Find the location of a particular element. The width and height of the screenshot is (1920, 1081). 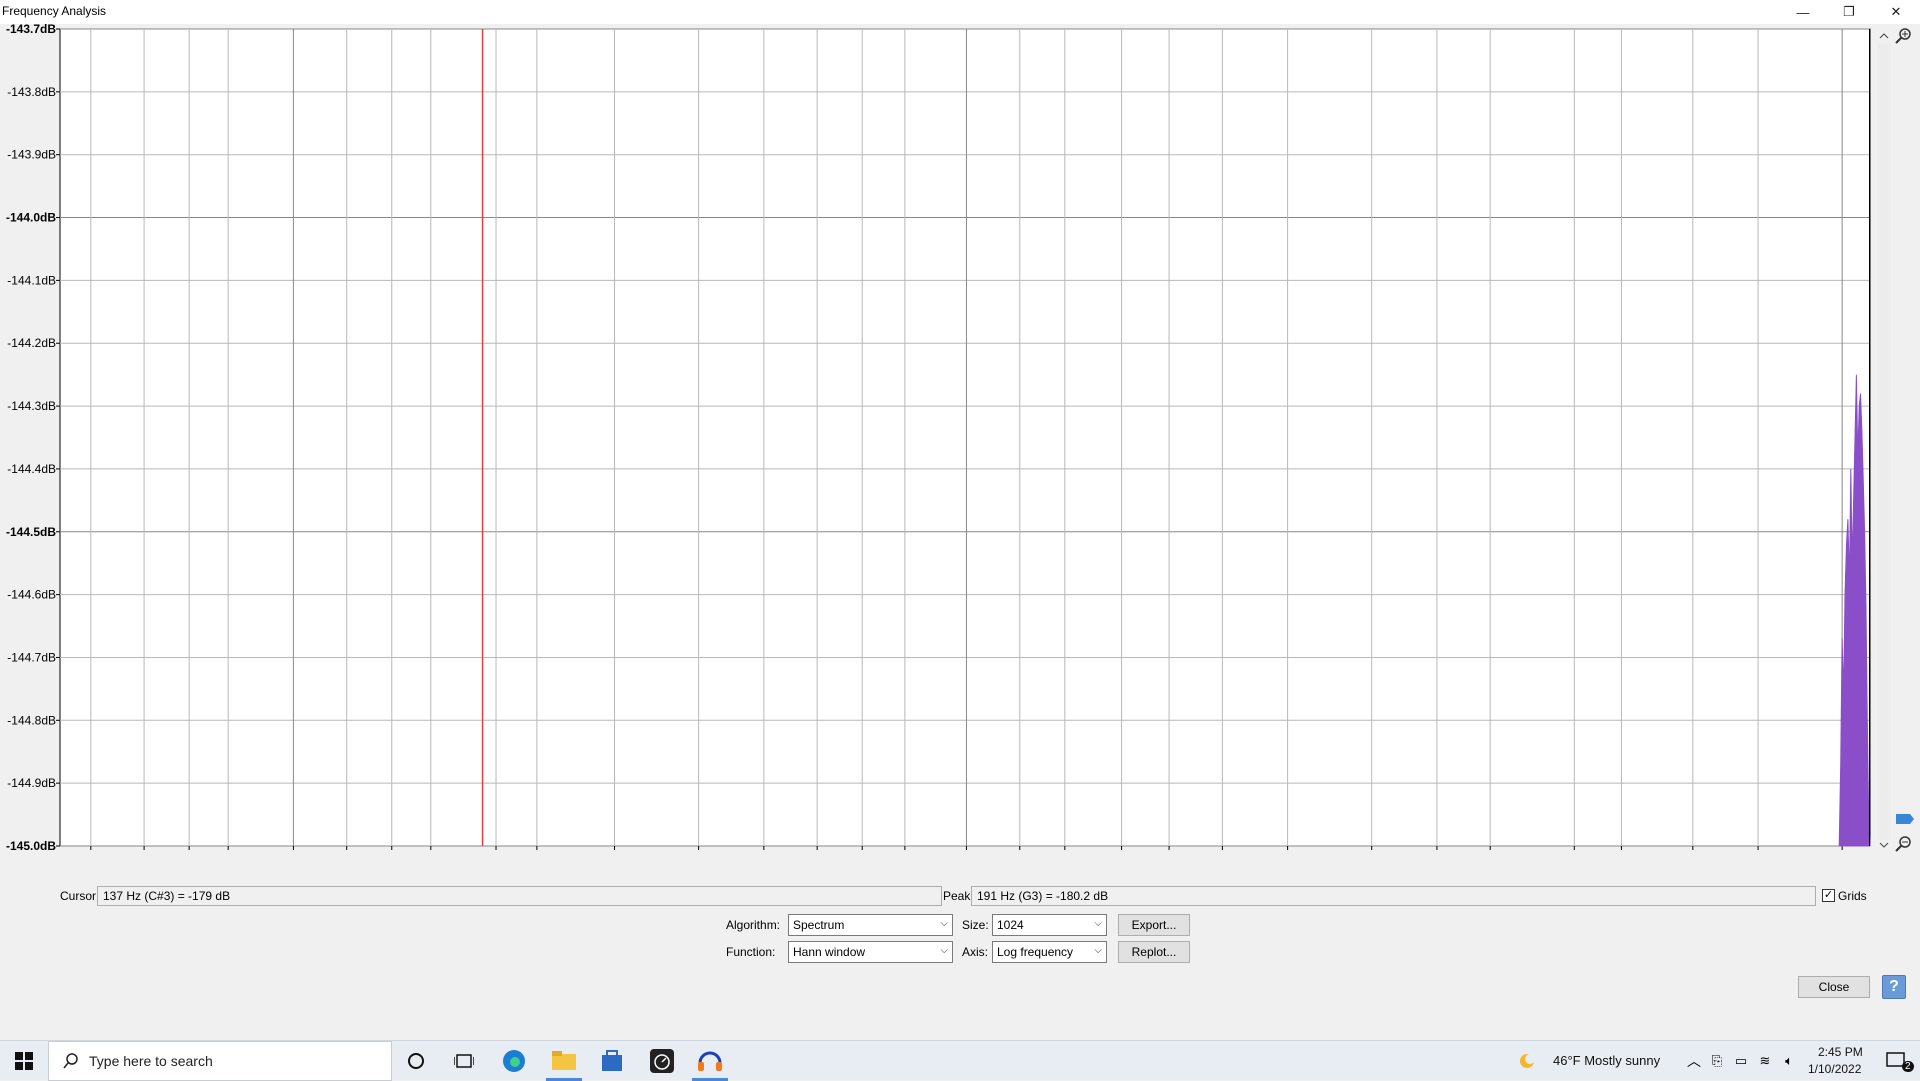

search-placeholder: Type here to search is located at coordinates (151, 1061).